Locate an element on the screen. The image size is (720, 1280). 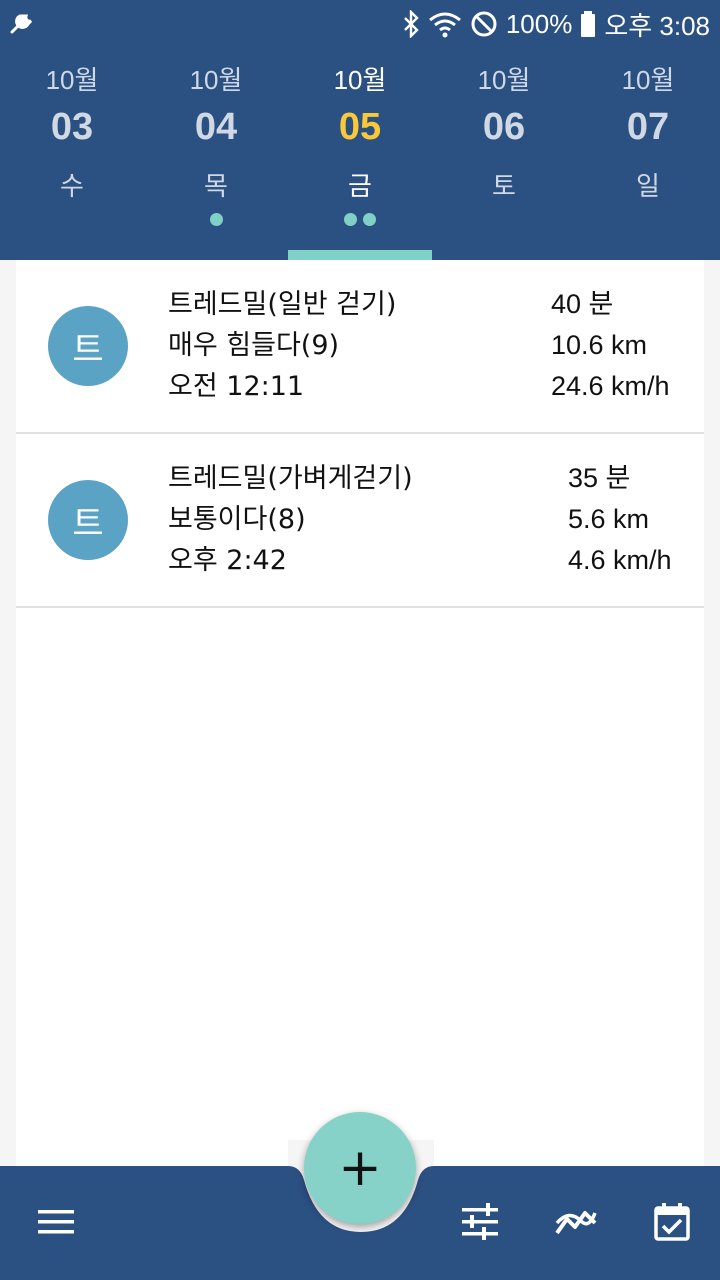
wifi-icon is located at coordinates (445, 24).